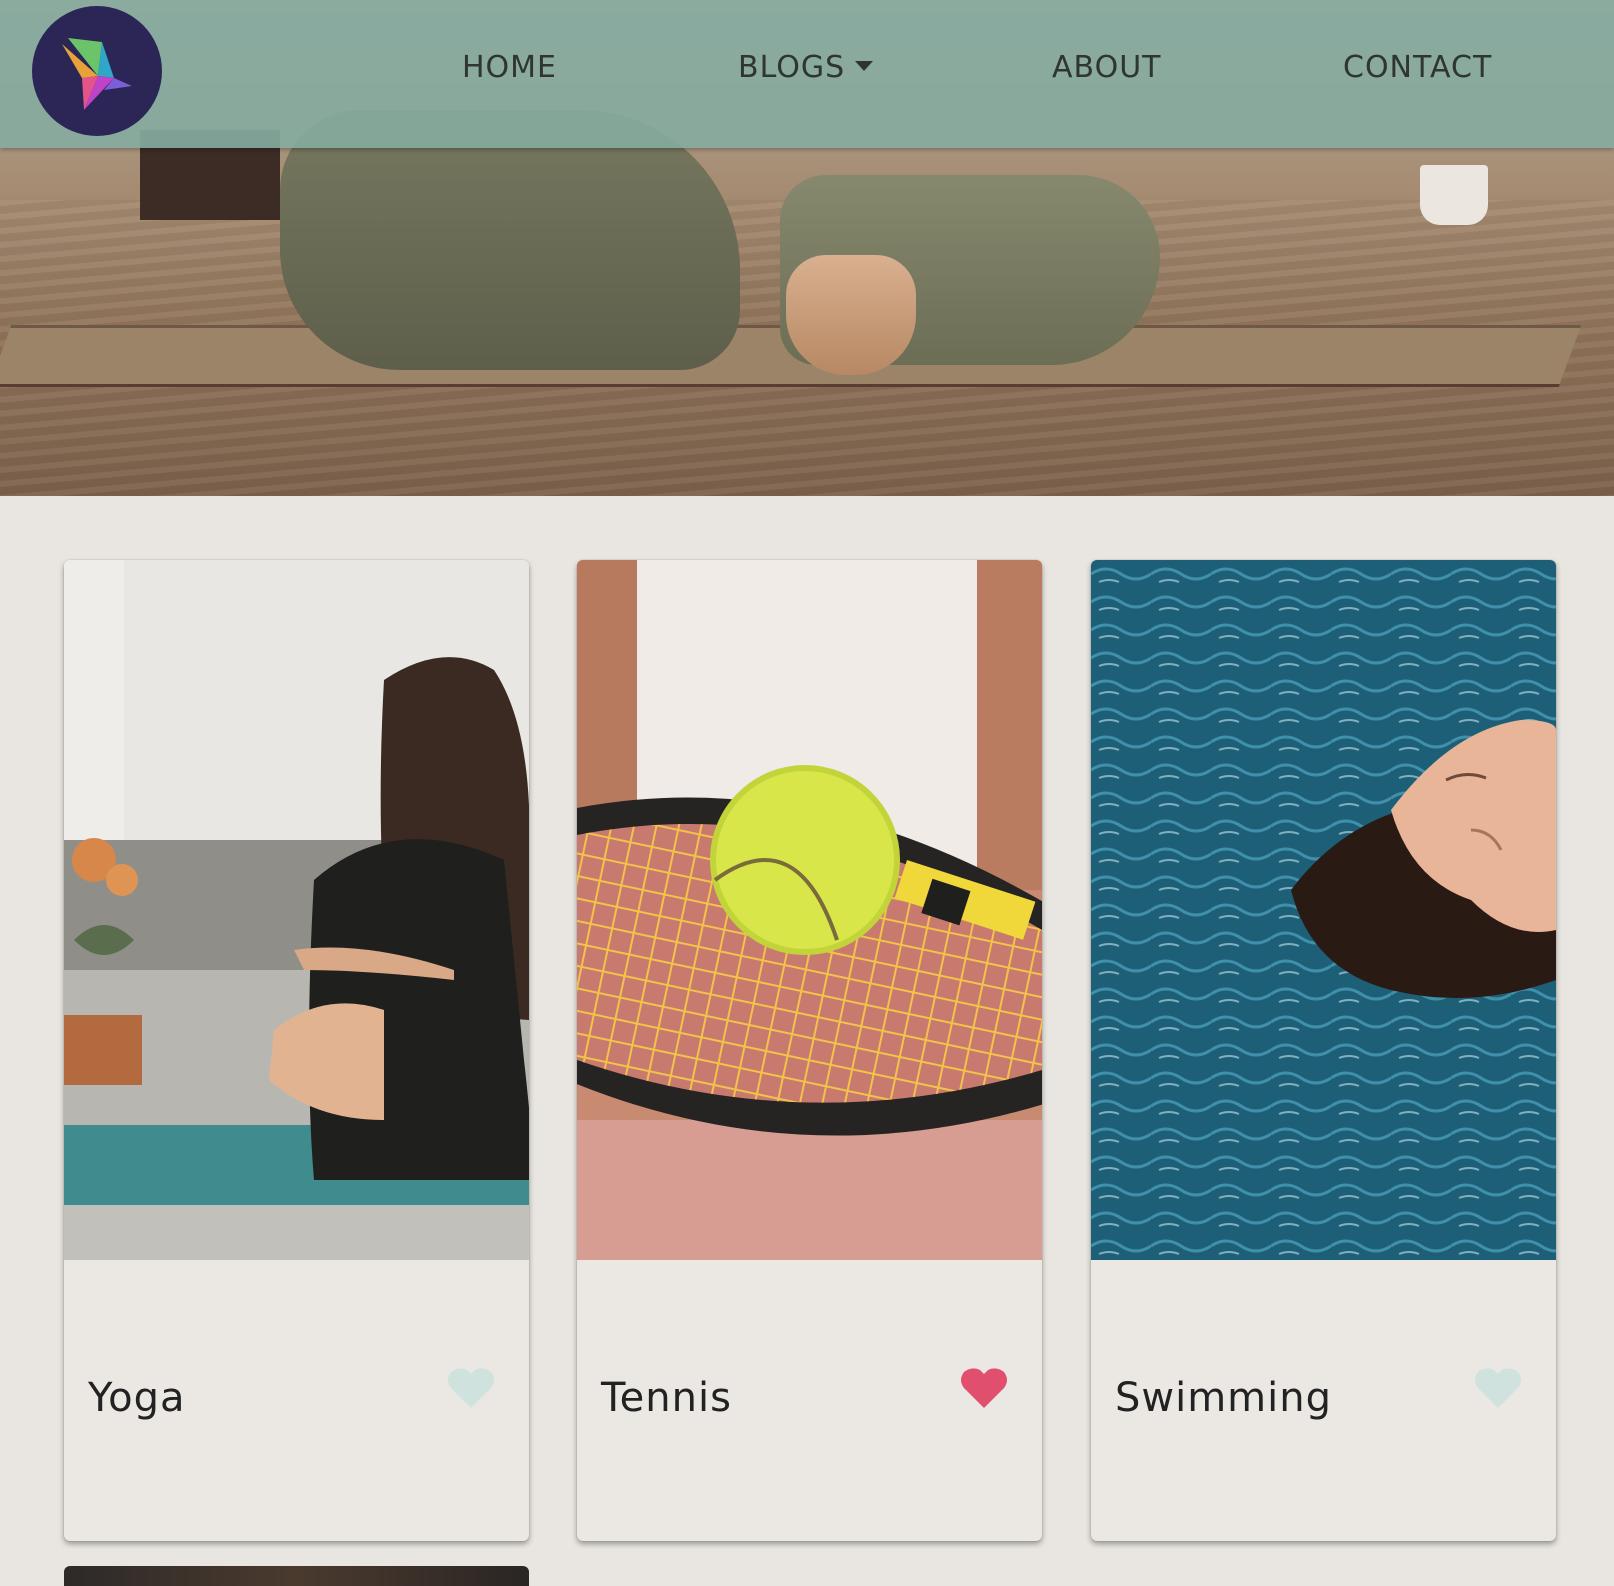  What do you see at coordinates (1454, 195) in the screenshot?
I see `hero-plant-pot` at bounding box center [1454, 195].